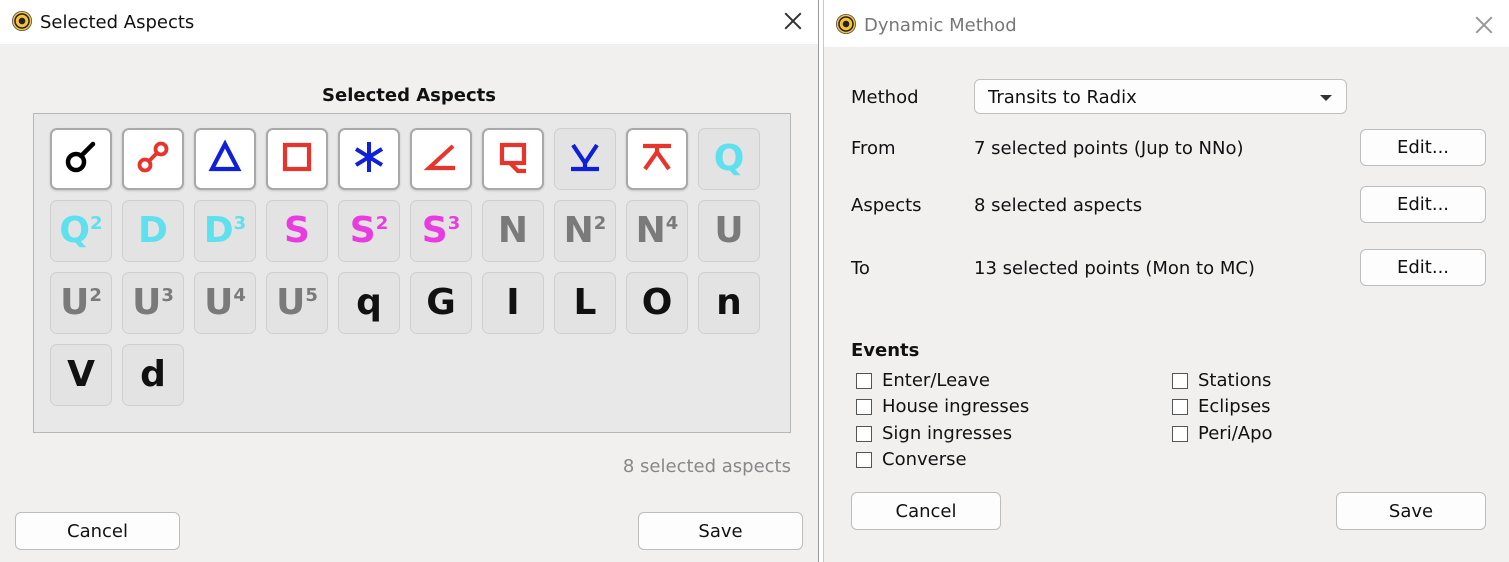 This screenshot has height=562, width=1509. What do you see at coordinates (885, 350) in the screenshot?
I see `events-heading: Events` at bounding box center [885, 350].